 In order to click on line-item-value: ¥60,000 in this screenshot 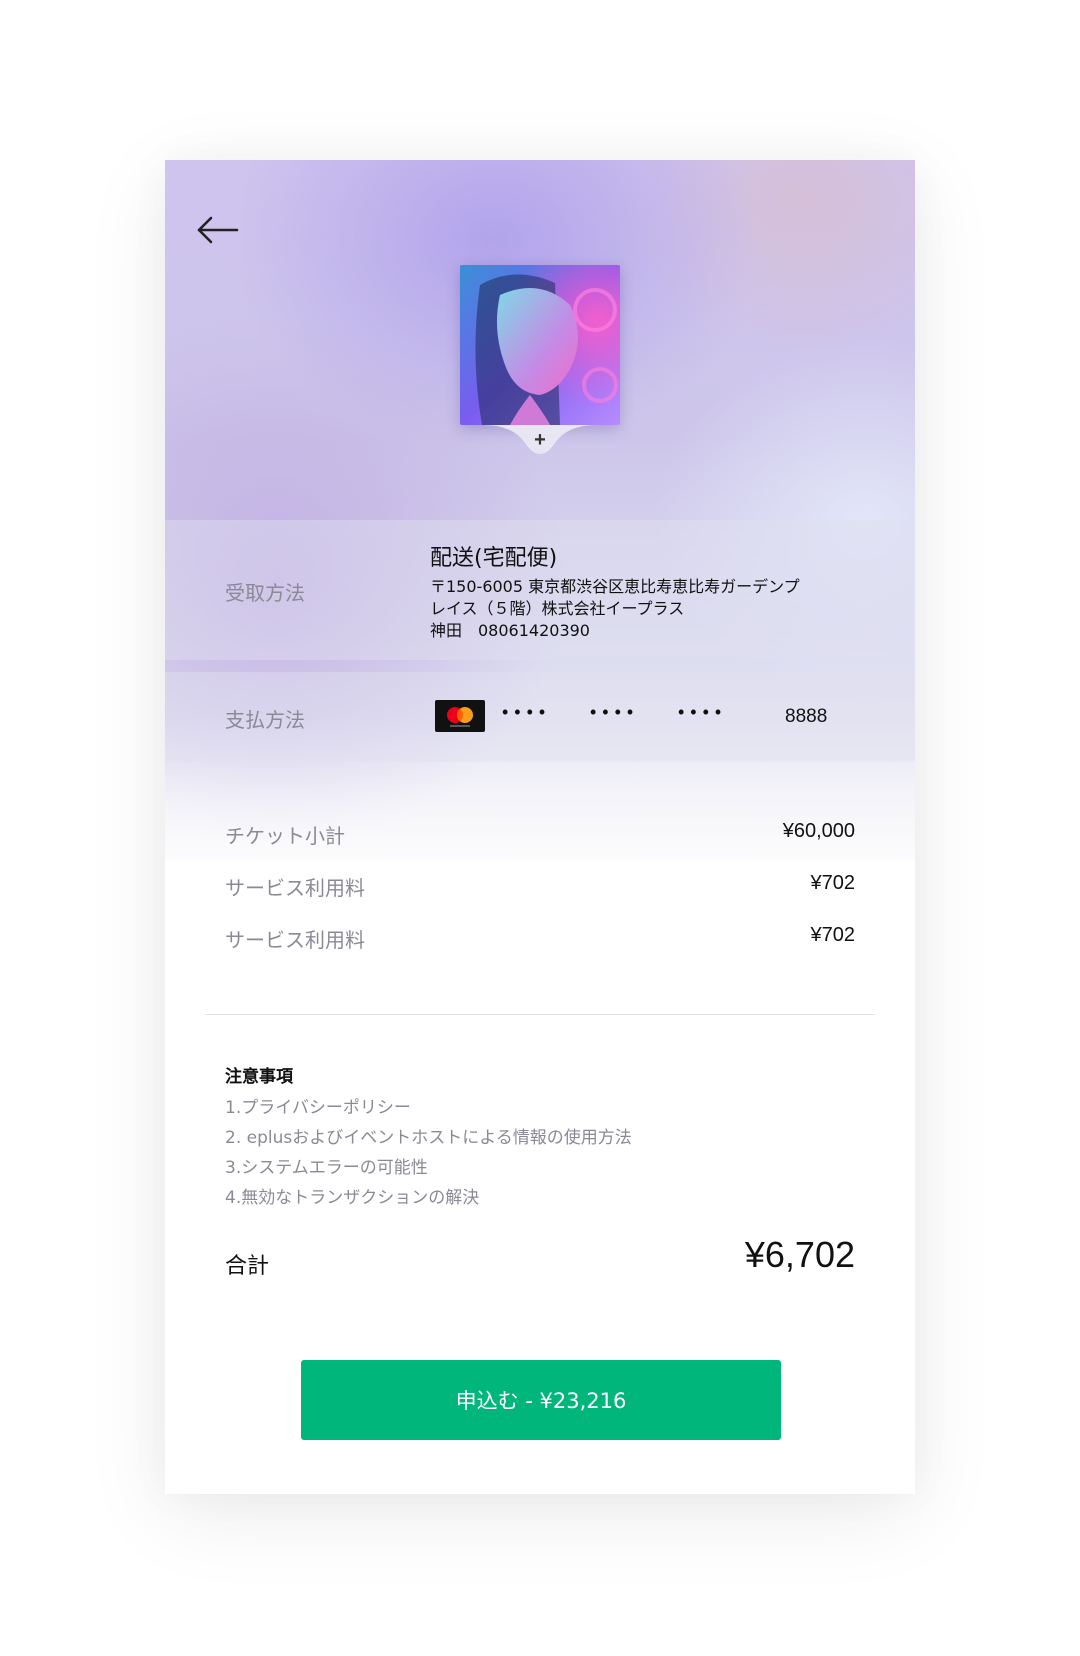, I will do `click(818, 831)`.